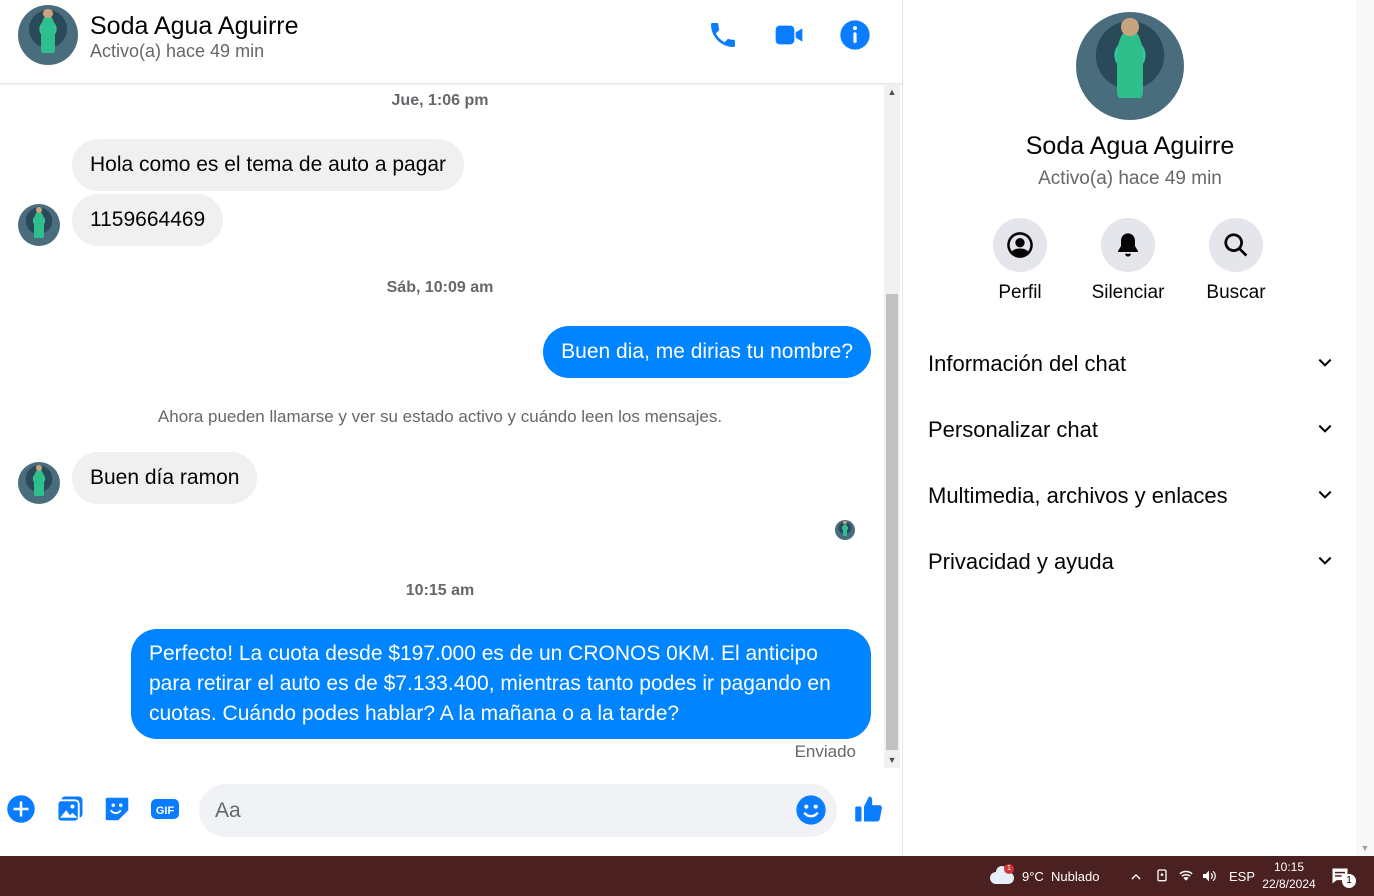  I want to click on contact-avatar, so click(48, 35).